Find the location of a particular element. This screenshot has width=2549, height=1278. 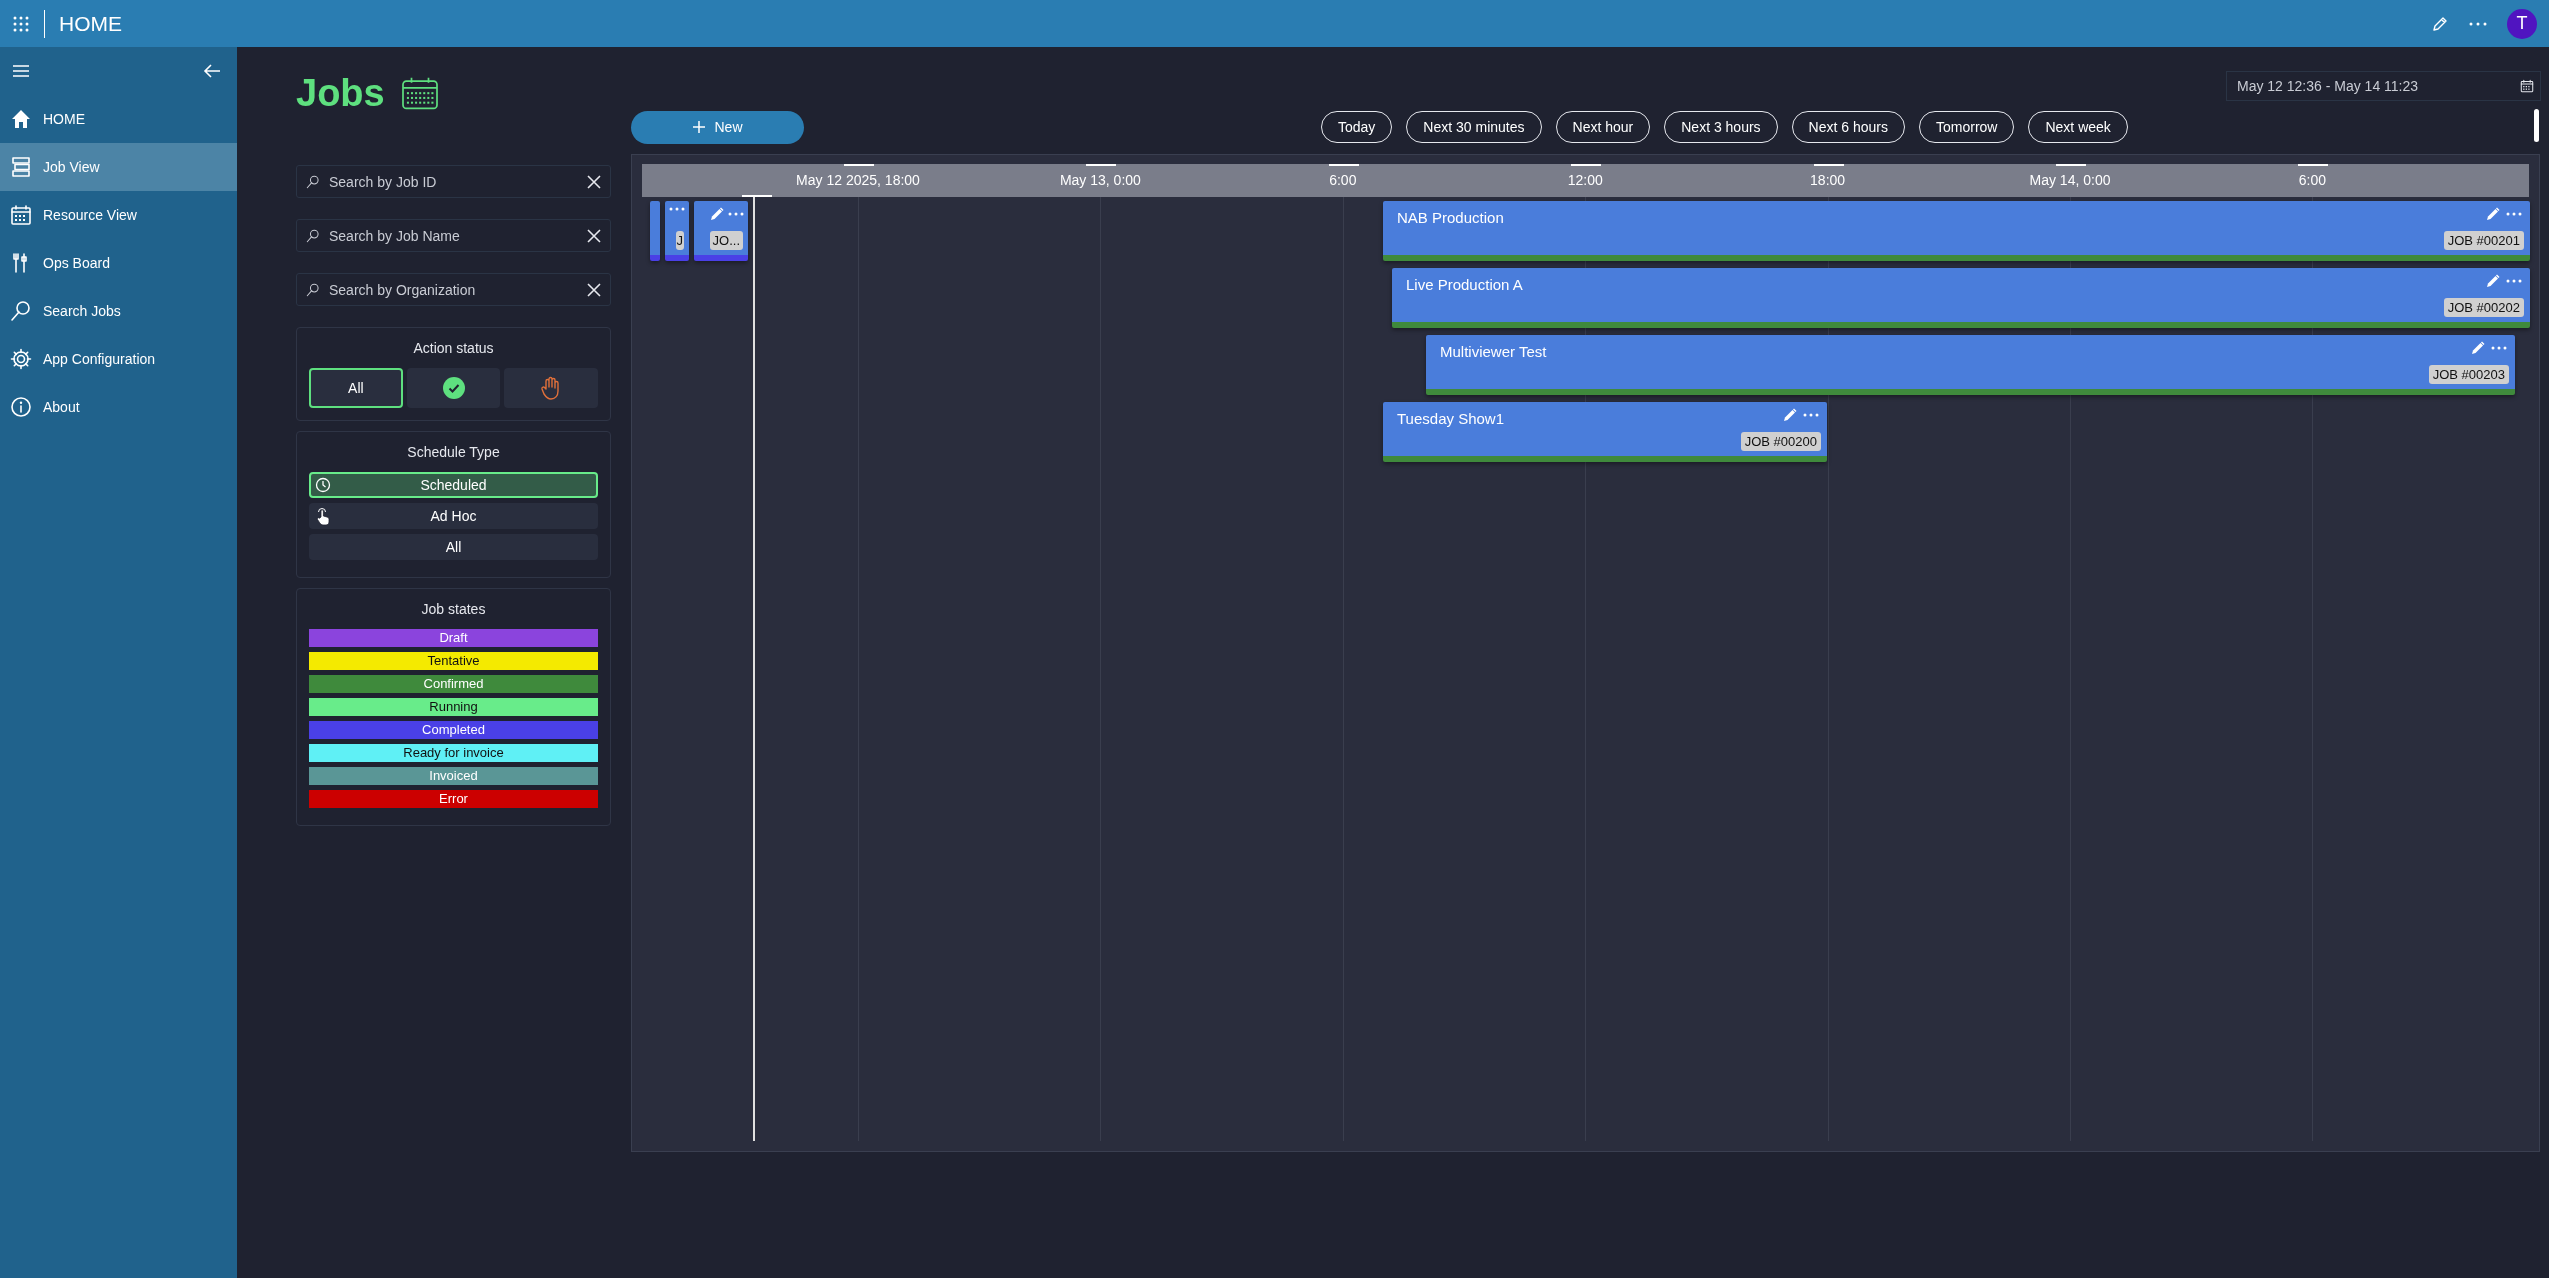

job-state-legend: Tentative is located at coordinates (453, 661).